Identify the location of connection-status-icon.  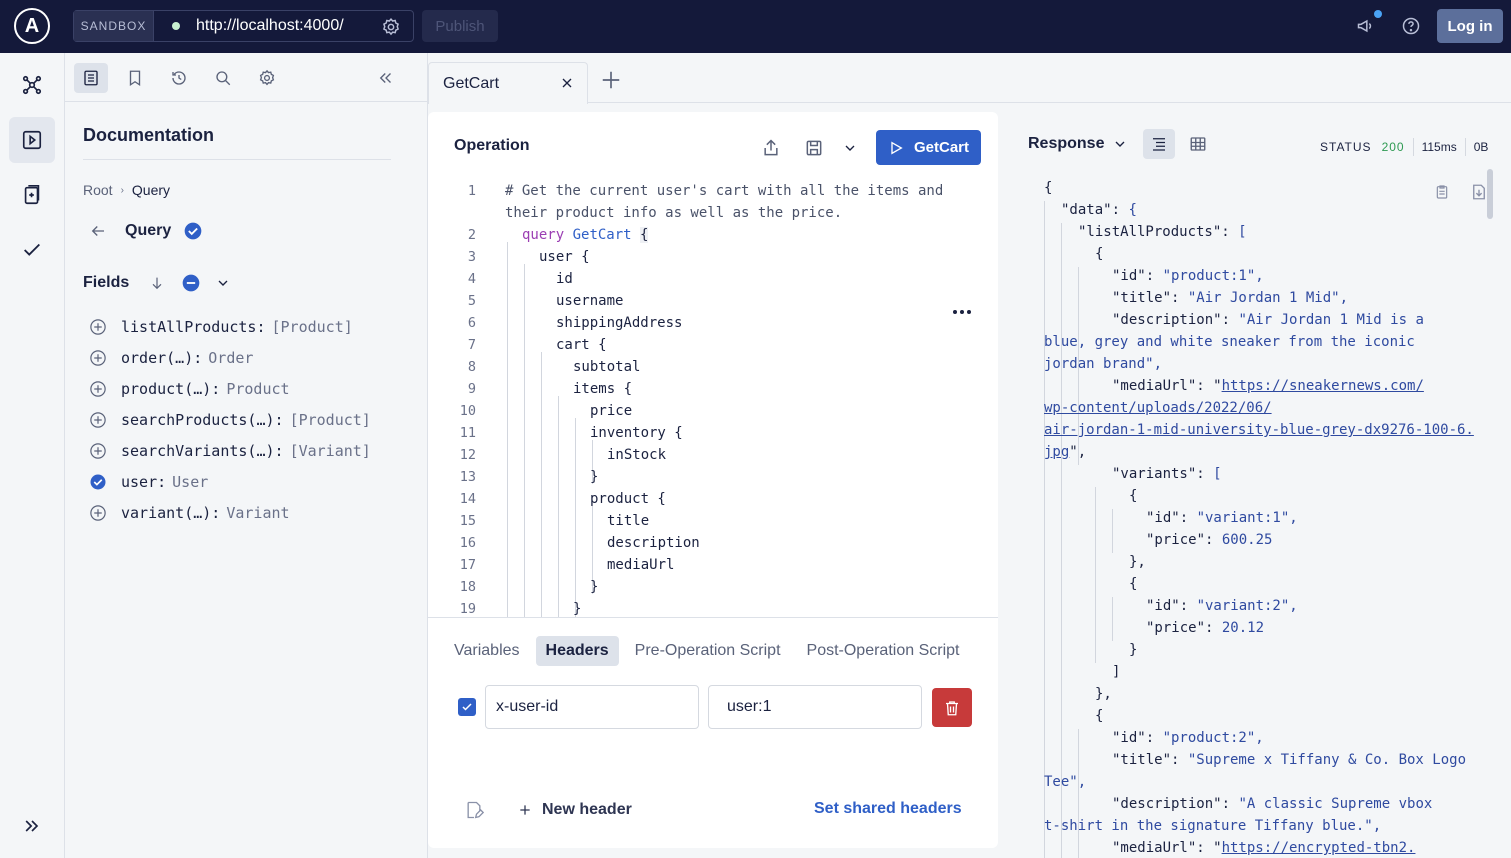
(176, 26).